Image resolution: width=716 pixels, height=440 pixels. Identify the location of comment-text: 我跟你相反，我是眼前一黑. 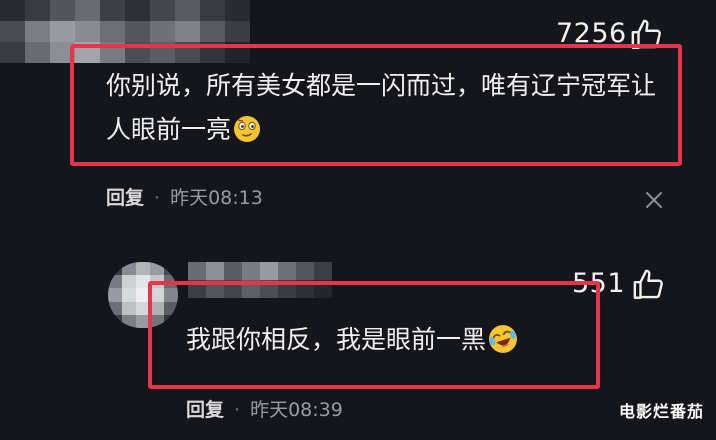
(386, 340).